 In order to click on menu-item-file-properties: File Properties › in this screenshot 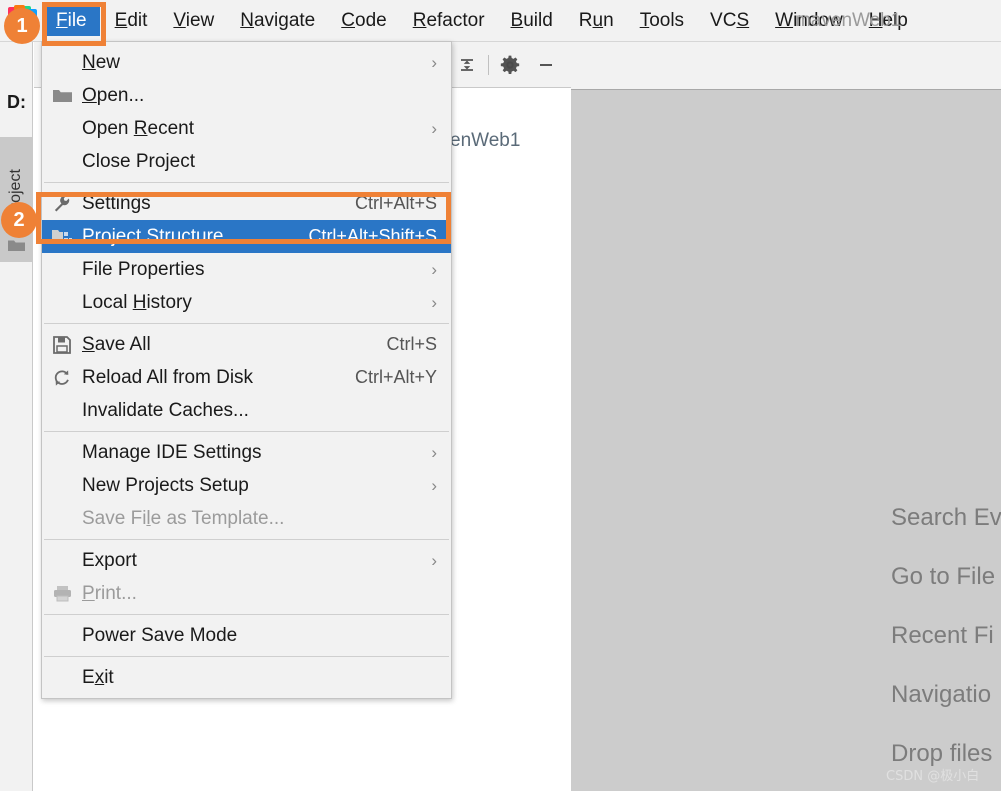, I will do `click(246, 269)`.